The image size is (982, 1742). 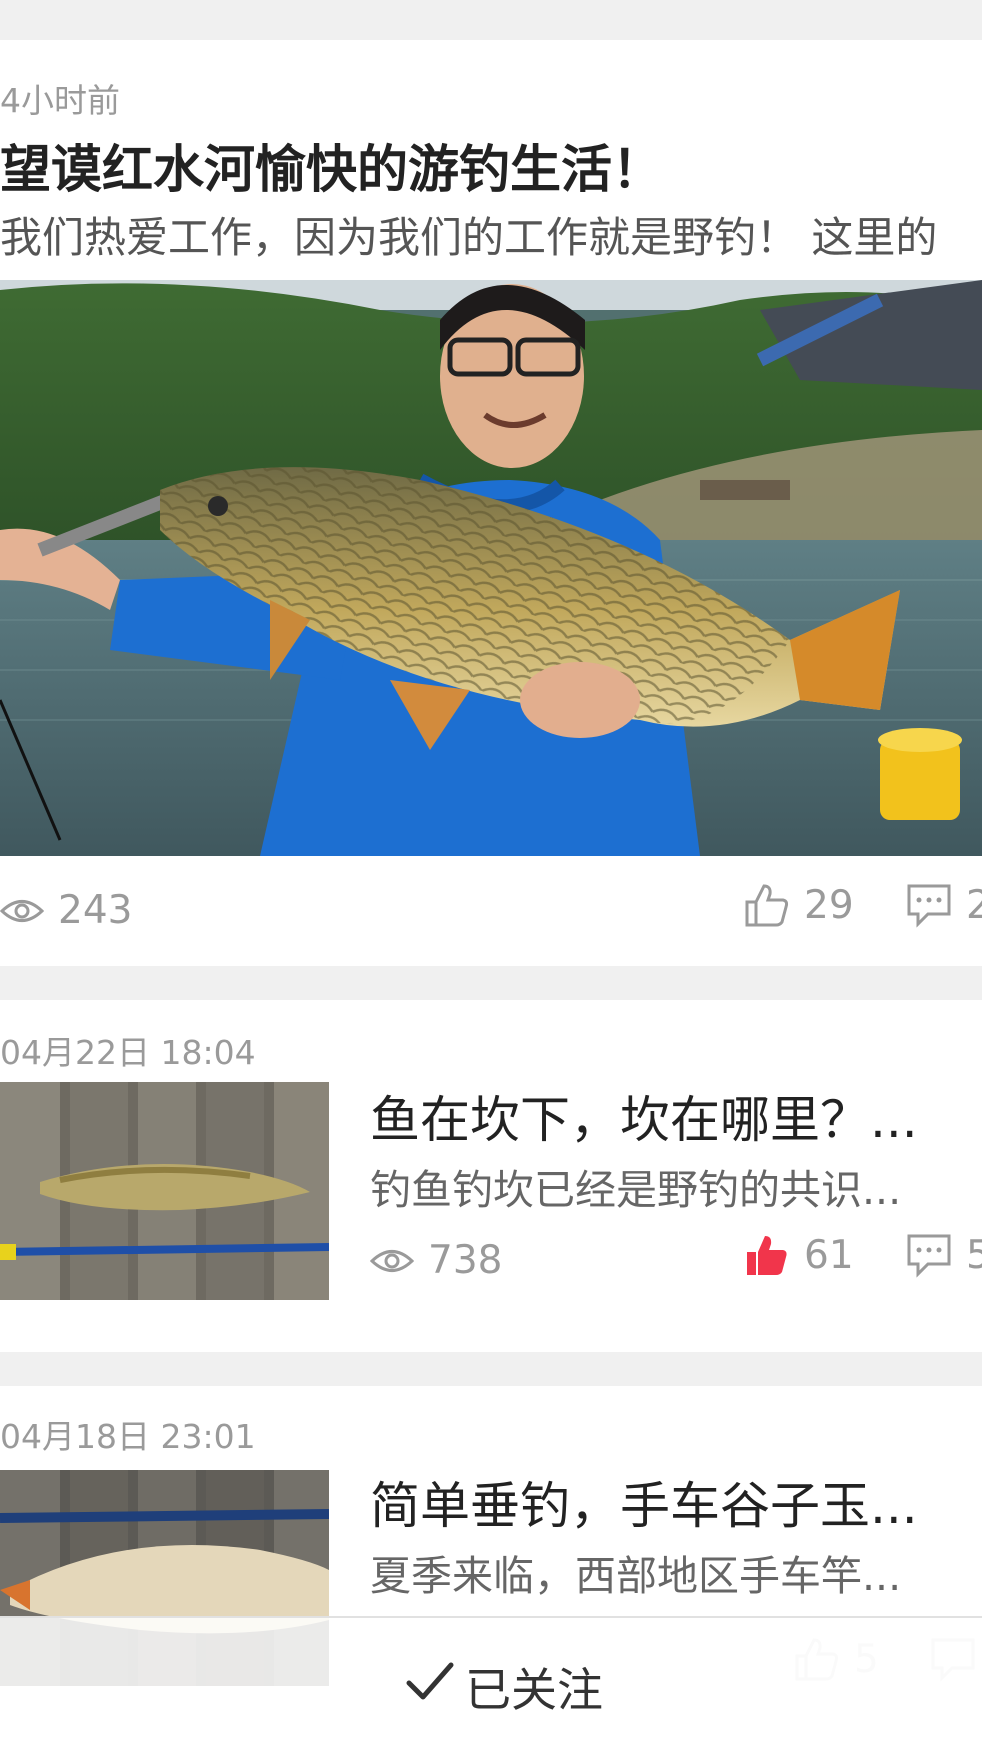 I want to click on post-title: 望谟红水河愉快的游钓生活！, so click(x=331, y=165).